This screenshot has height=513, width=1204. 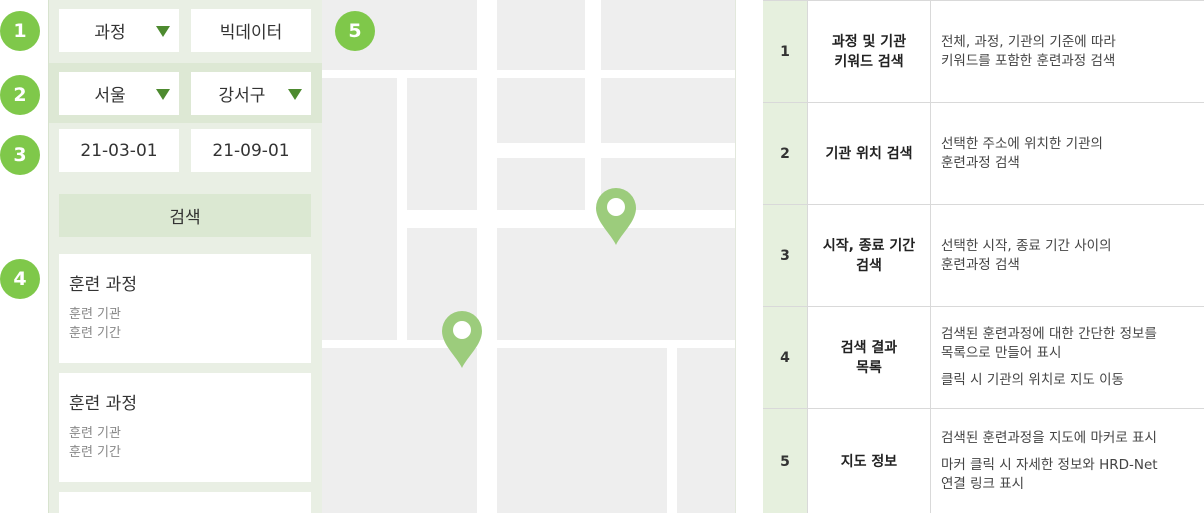 I want to click on search-button: 검색, so click(x=185, y=215).